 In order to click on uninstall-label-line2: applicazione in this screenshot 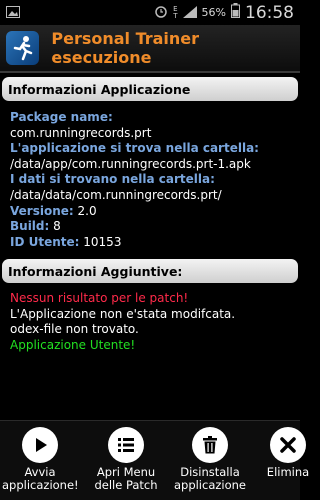, I will do `click(210, 485)`.